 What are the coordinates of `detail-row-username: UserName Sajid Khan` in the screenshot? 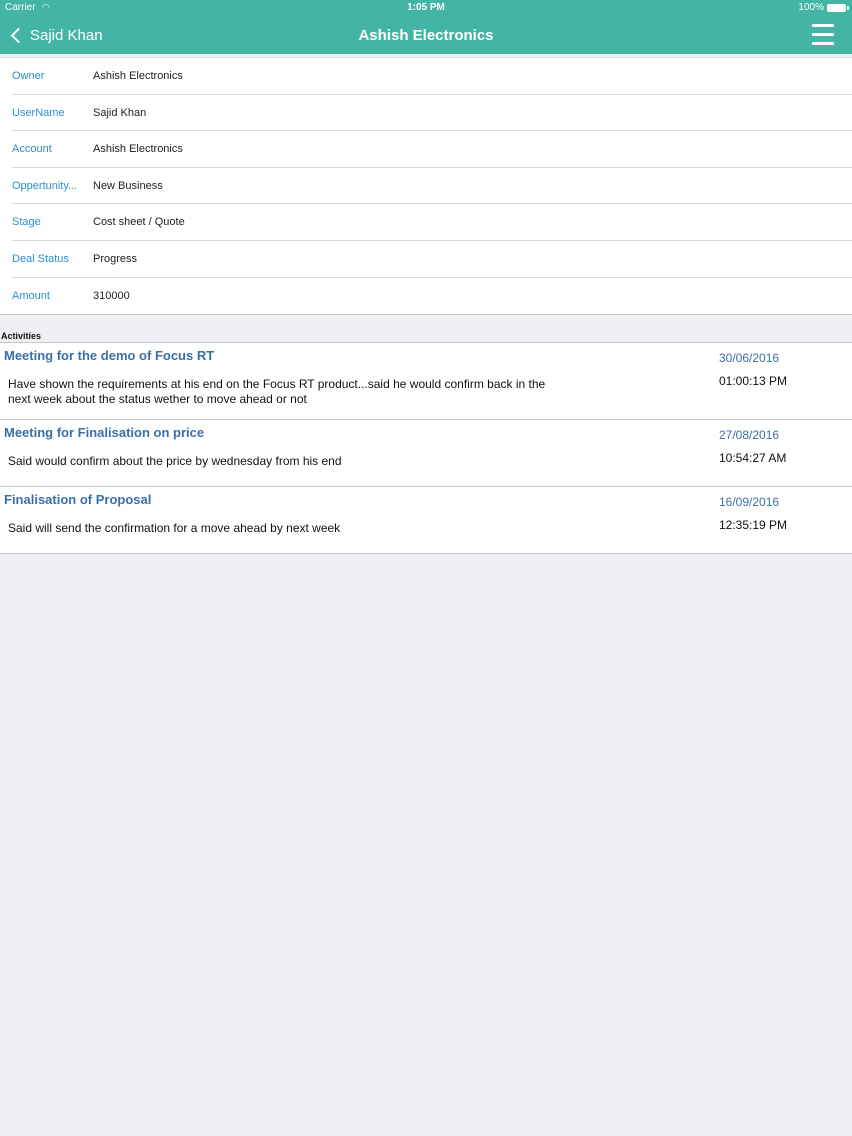 It's located at (432, 113).